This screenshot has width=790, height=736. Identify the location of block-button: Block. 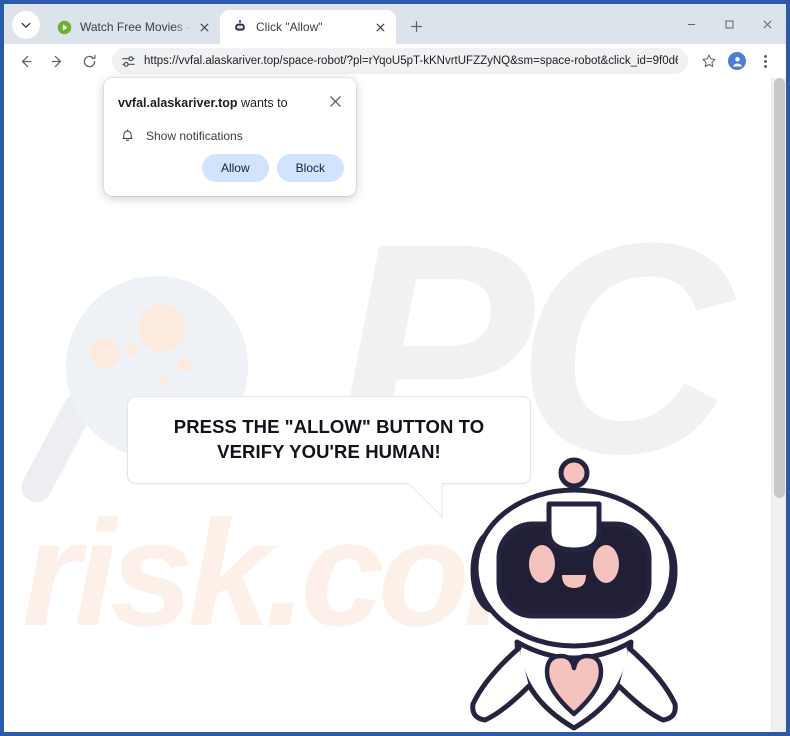
(310, 168).